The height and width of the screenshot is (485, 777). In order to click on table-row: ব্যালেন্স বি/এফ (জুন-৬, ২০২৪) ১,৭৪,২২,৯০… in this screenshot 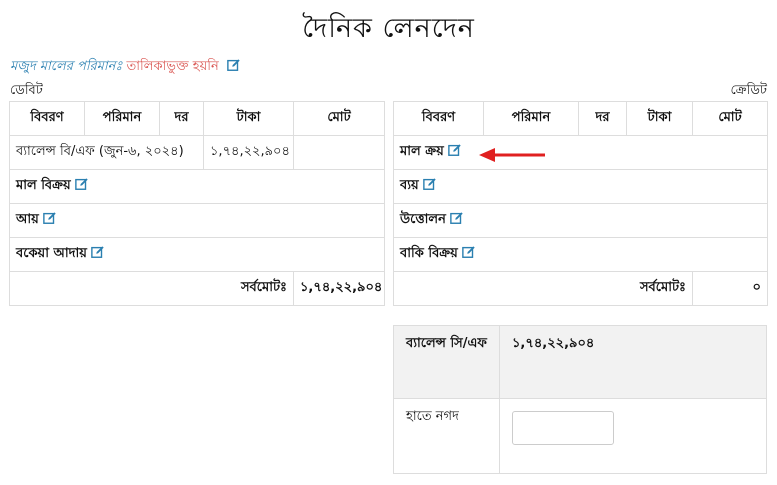, I will do `click(197, 152)`.